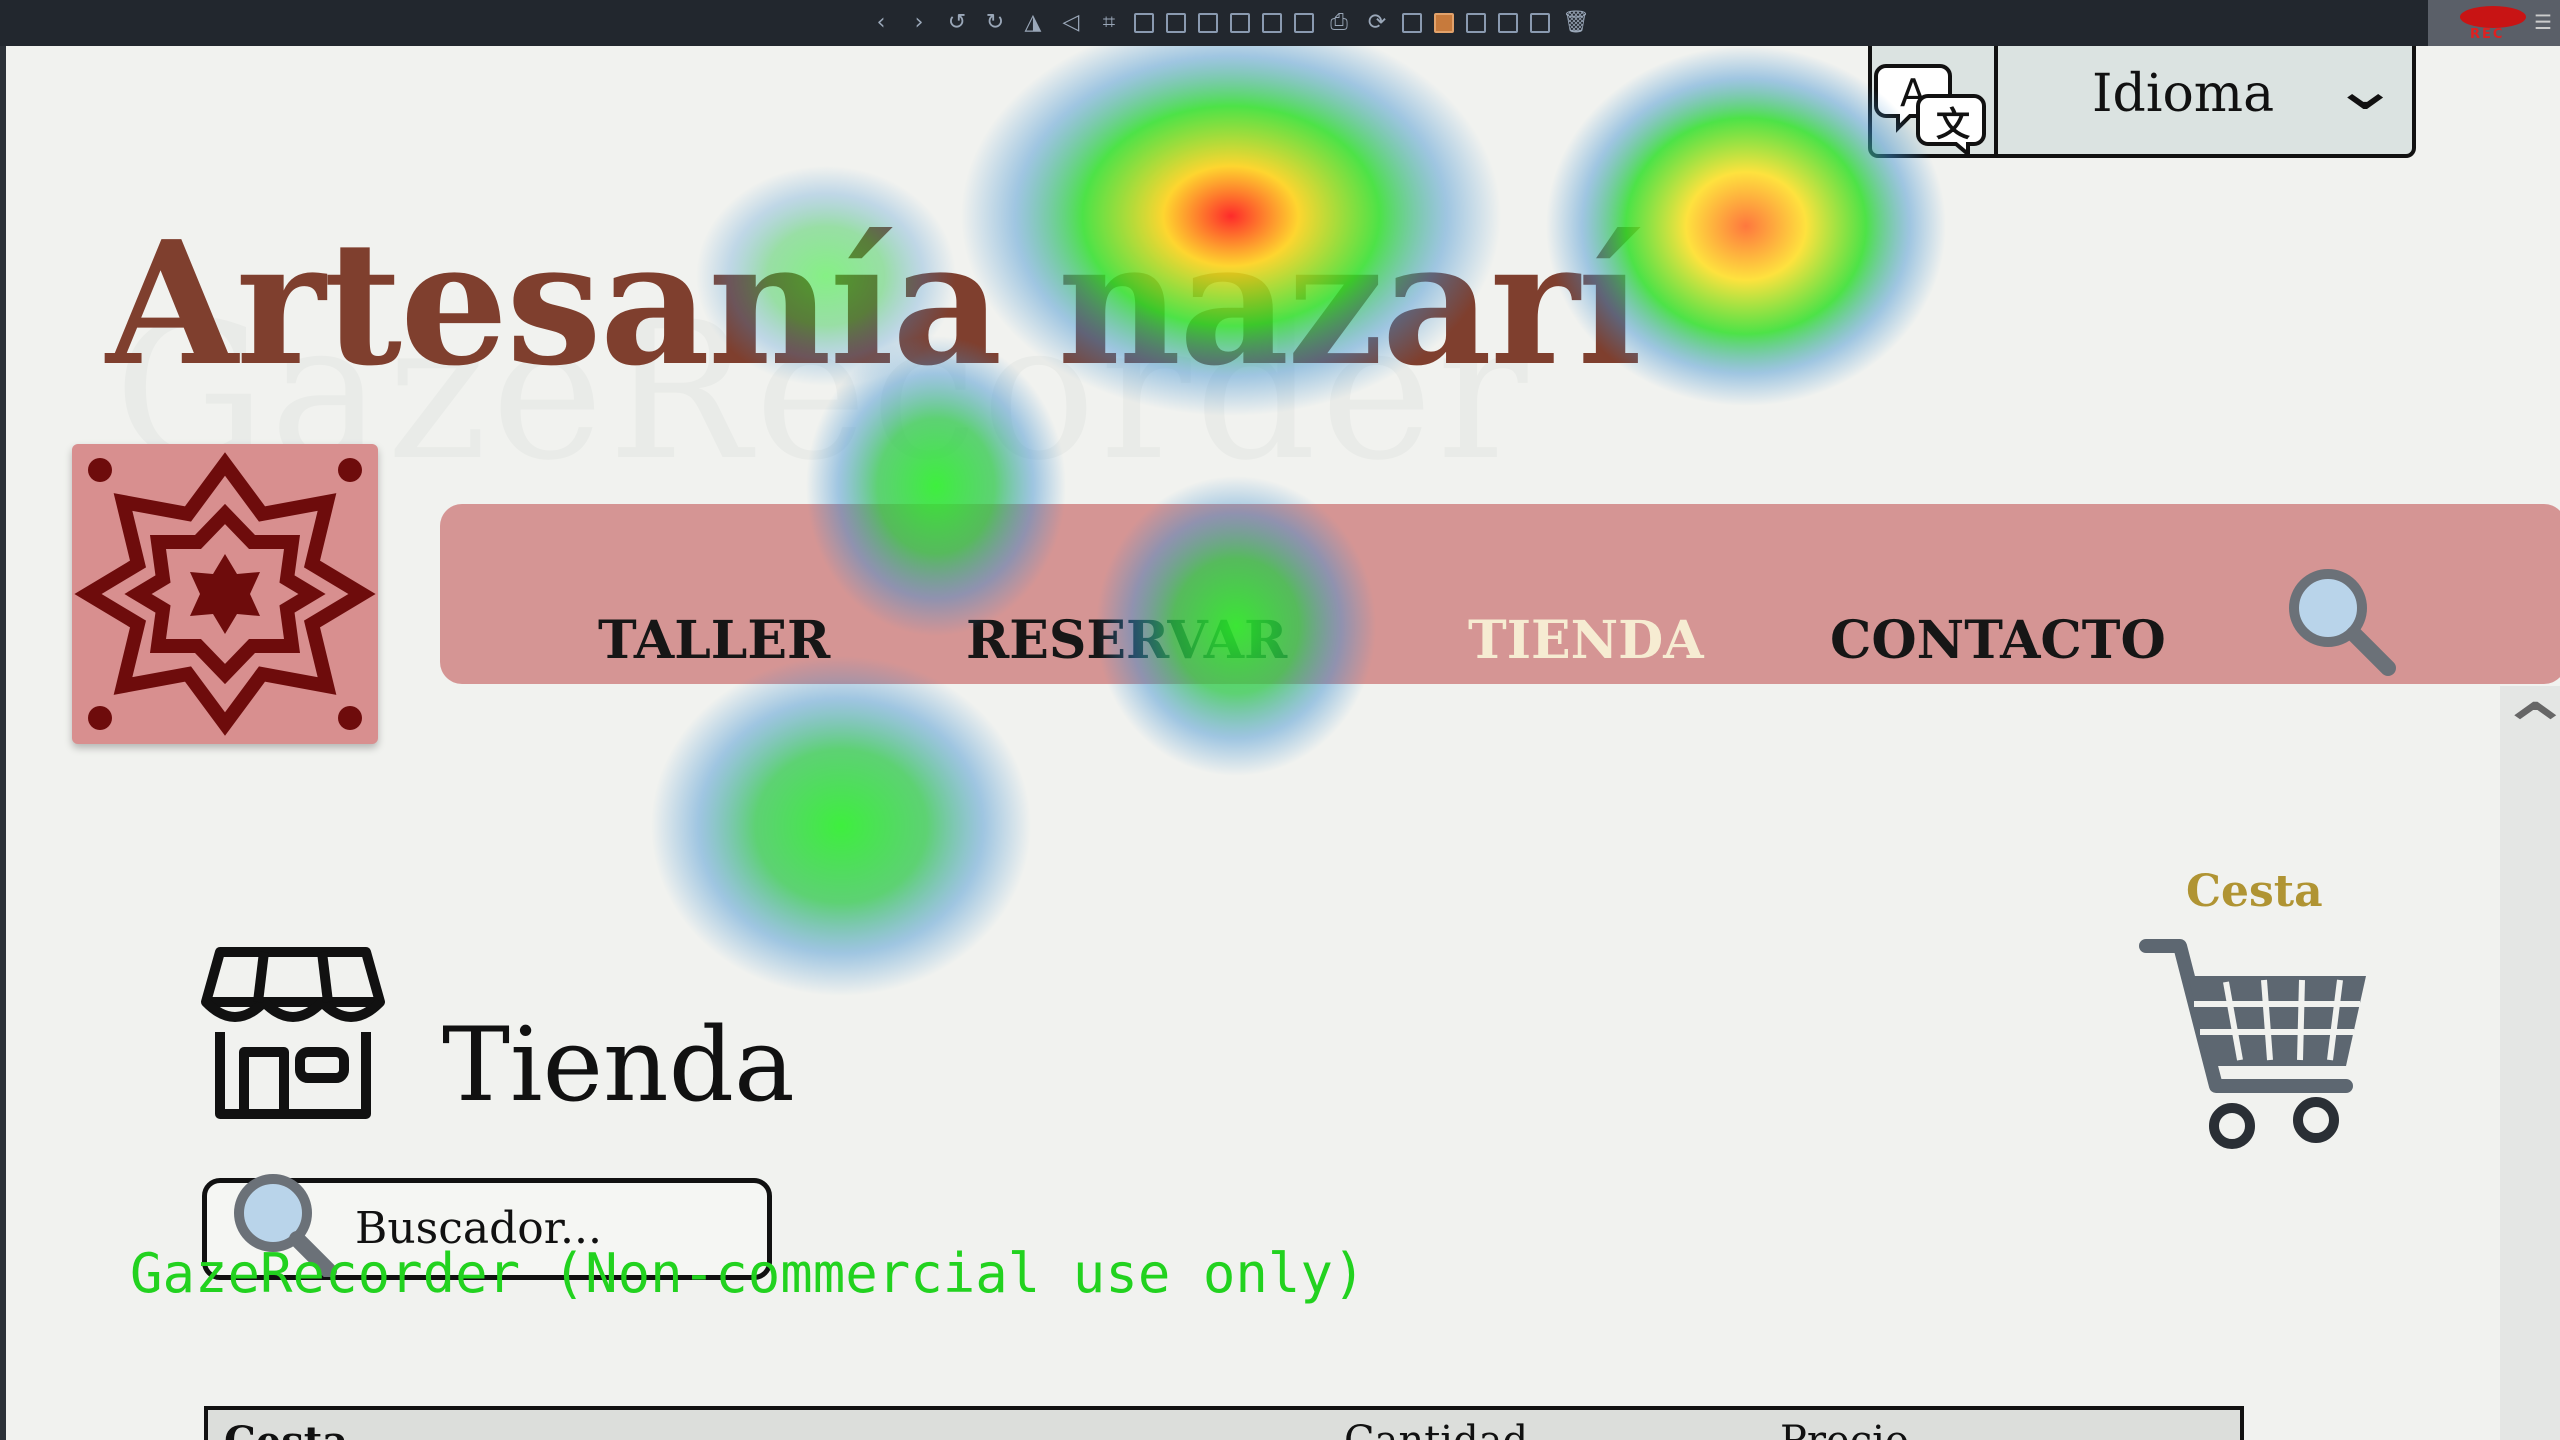 The image size is (2560, 1440). Describe the element at coordinates (957, 23) in the screenshot. I see `rotate-ccw-icon: ↺` at that location.